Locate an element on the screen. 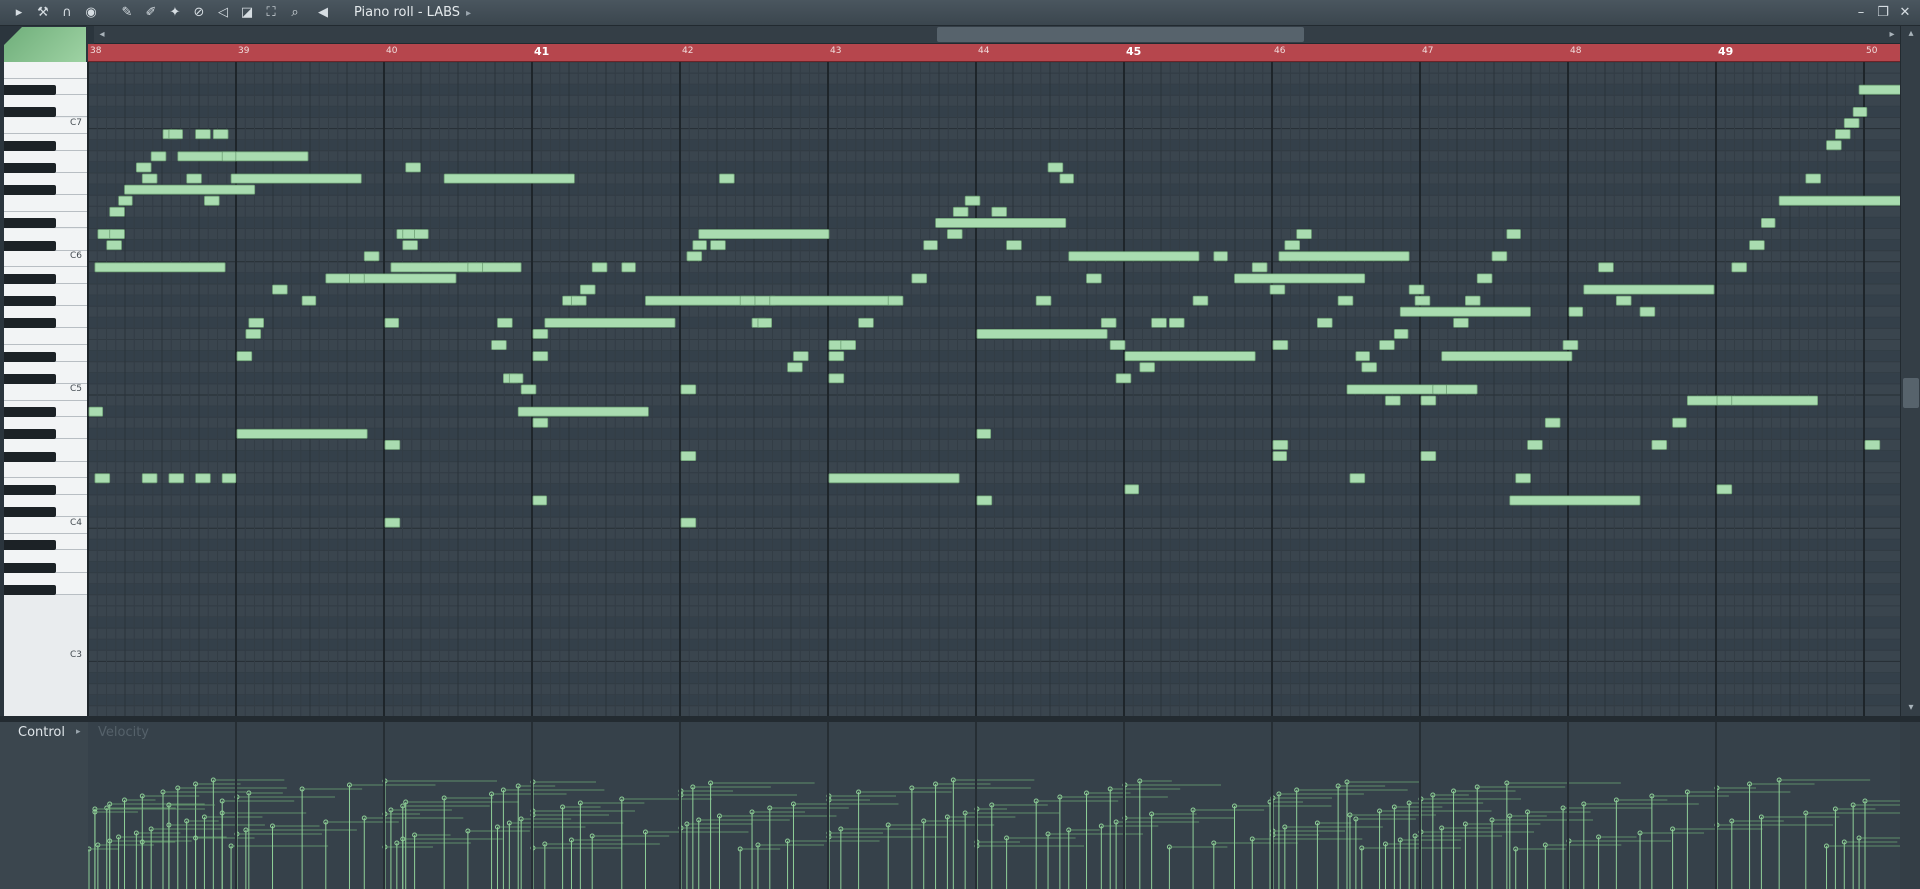 The image size is (1920, 889). select-icon: ◪ is located at coordinates (247, 13).